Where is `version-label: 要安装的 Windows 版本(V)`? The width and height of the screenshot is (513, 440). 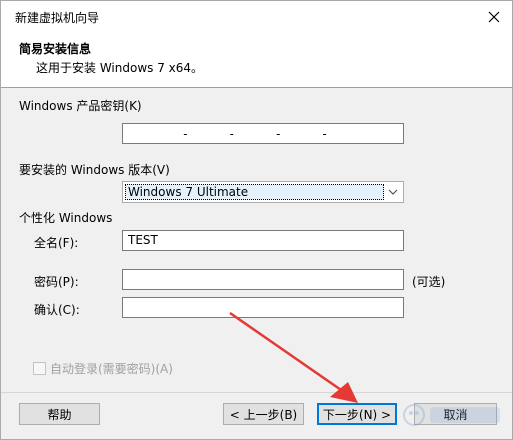 version-label: 要安装的 Windows 版本(V) is located at coordinates (94, 170).